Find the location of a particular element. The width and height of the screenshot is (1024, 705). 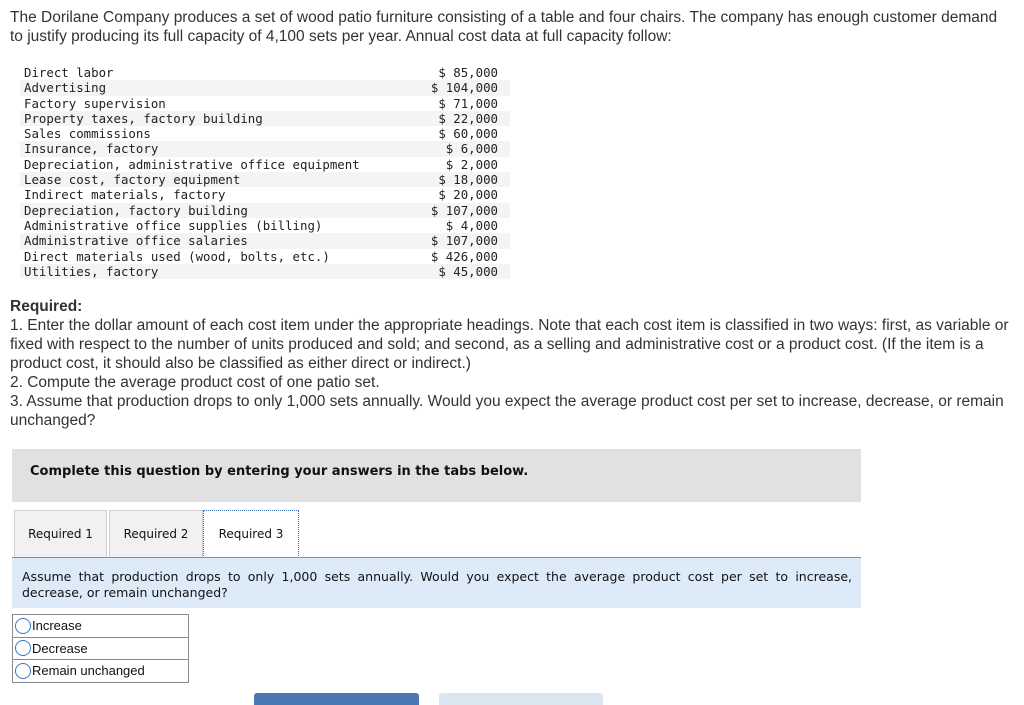

table-row: Property taxes, factory building $ 22,000 is located at coordinates (265, 118).